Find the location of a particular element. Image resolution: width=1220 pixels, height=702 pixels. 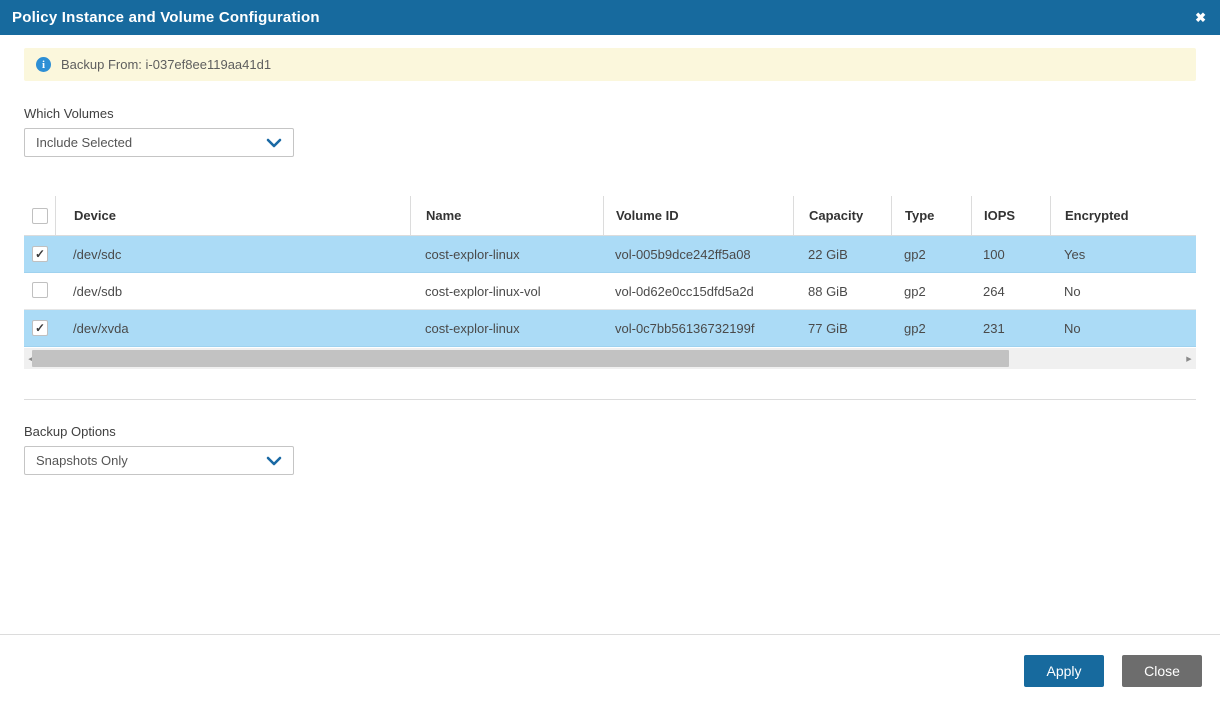

cell-volume-id: vol-005b9dce242ff5a08 is located at coordinates (683, 254).